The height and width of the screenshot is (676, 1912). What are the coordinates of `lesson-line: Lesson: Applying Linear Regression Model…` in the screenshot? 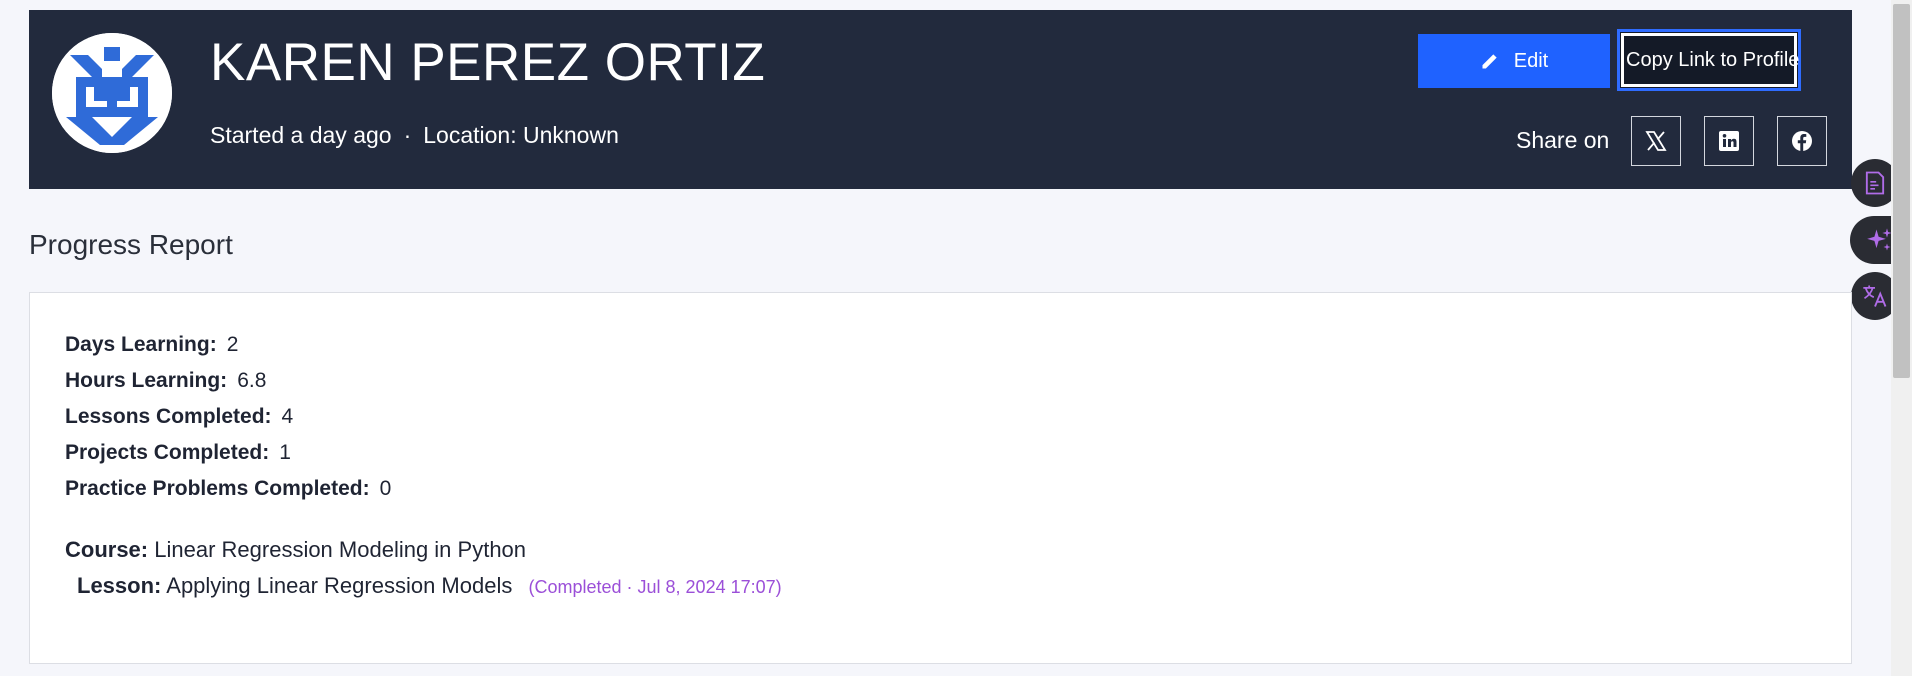 It's located at (429, 586).